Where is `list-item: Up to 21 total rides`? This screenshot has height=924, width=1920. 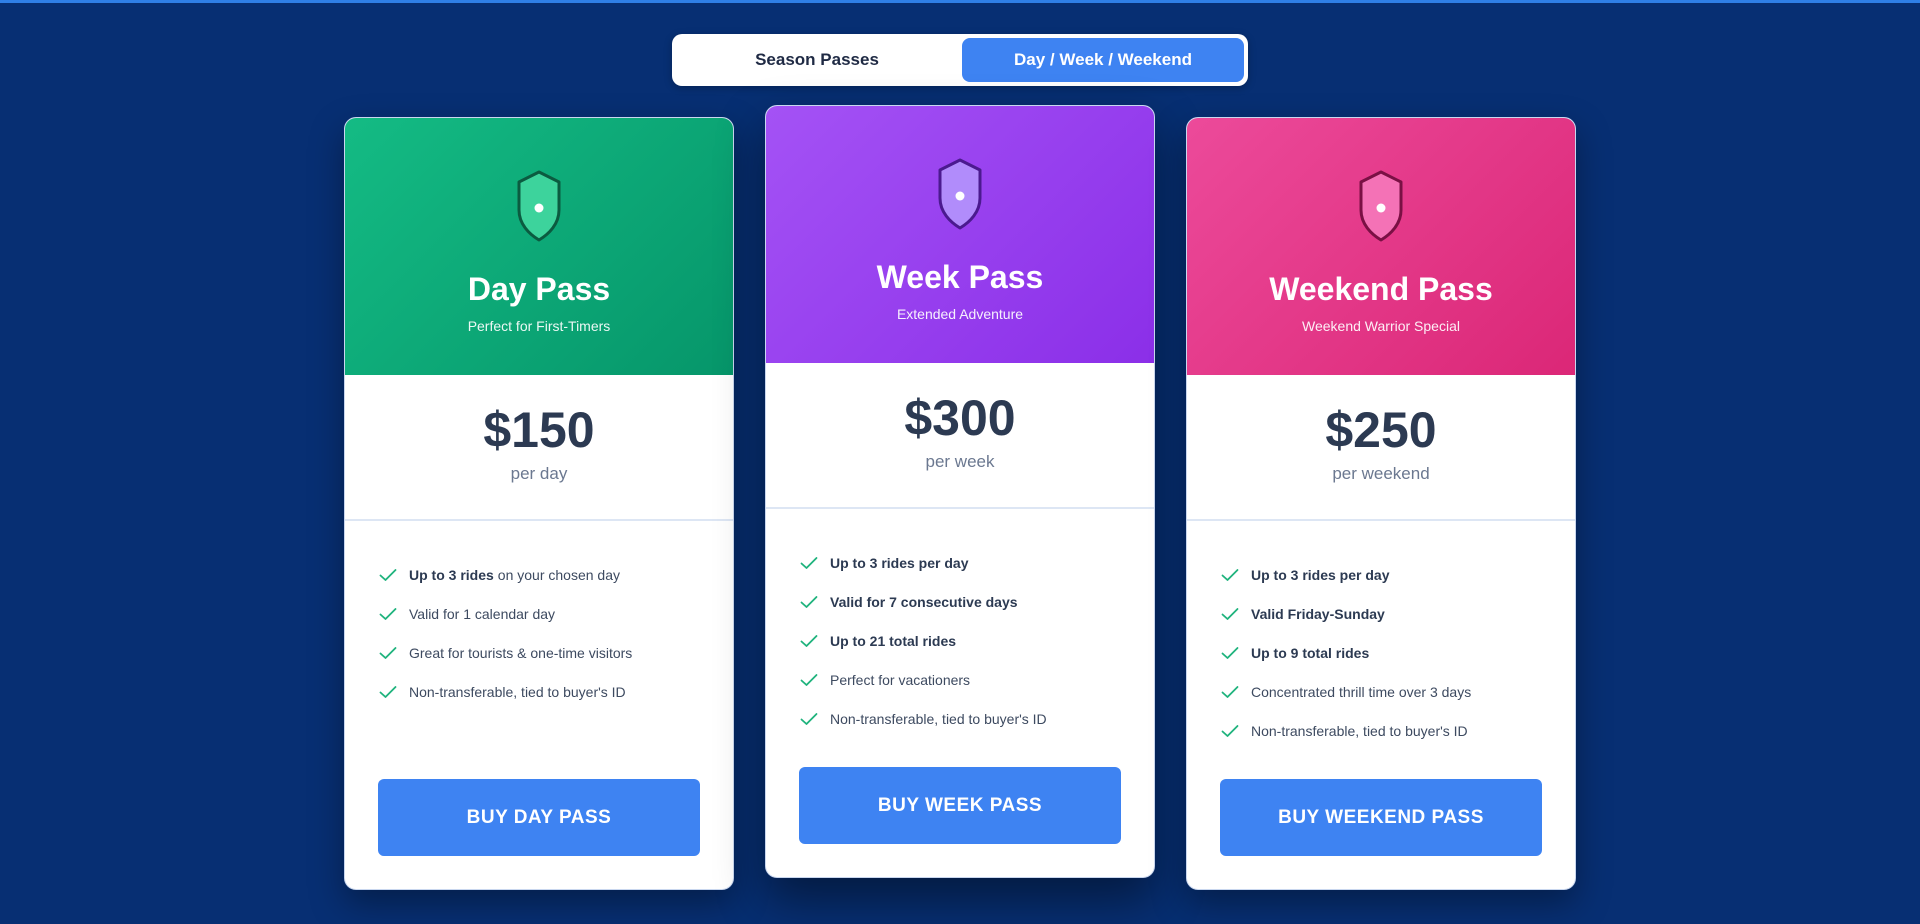 list-item: Up to 21 total rides is located at coordinates (977, 640).